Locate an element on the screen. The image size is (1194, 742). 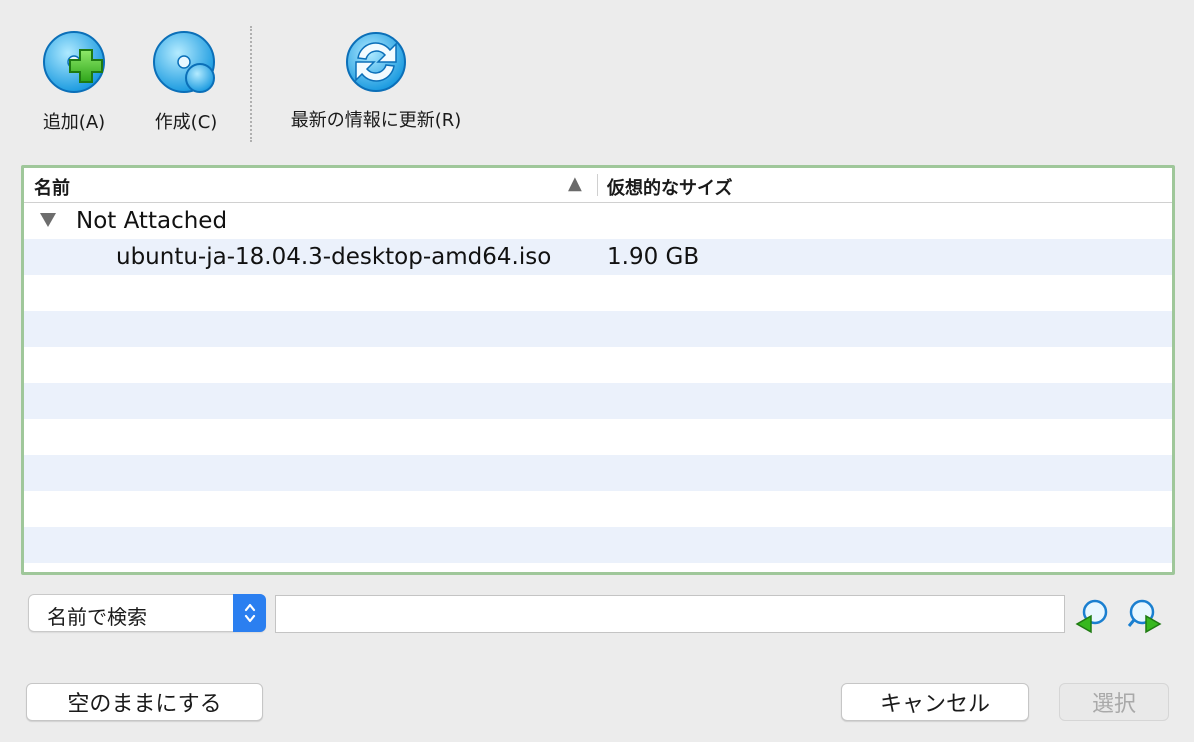
column-divider is located at coordinates (597, 185).